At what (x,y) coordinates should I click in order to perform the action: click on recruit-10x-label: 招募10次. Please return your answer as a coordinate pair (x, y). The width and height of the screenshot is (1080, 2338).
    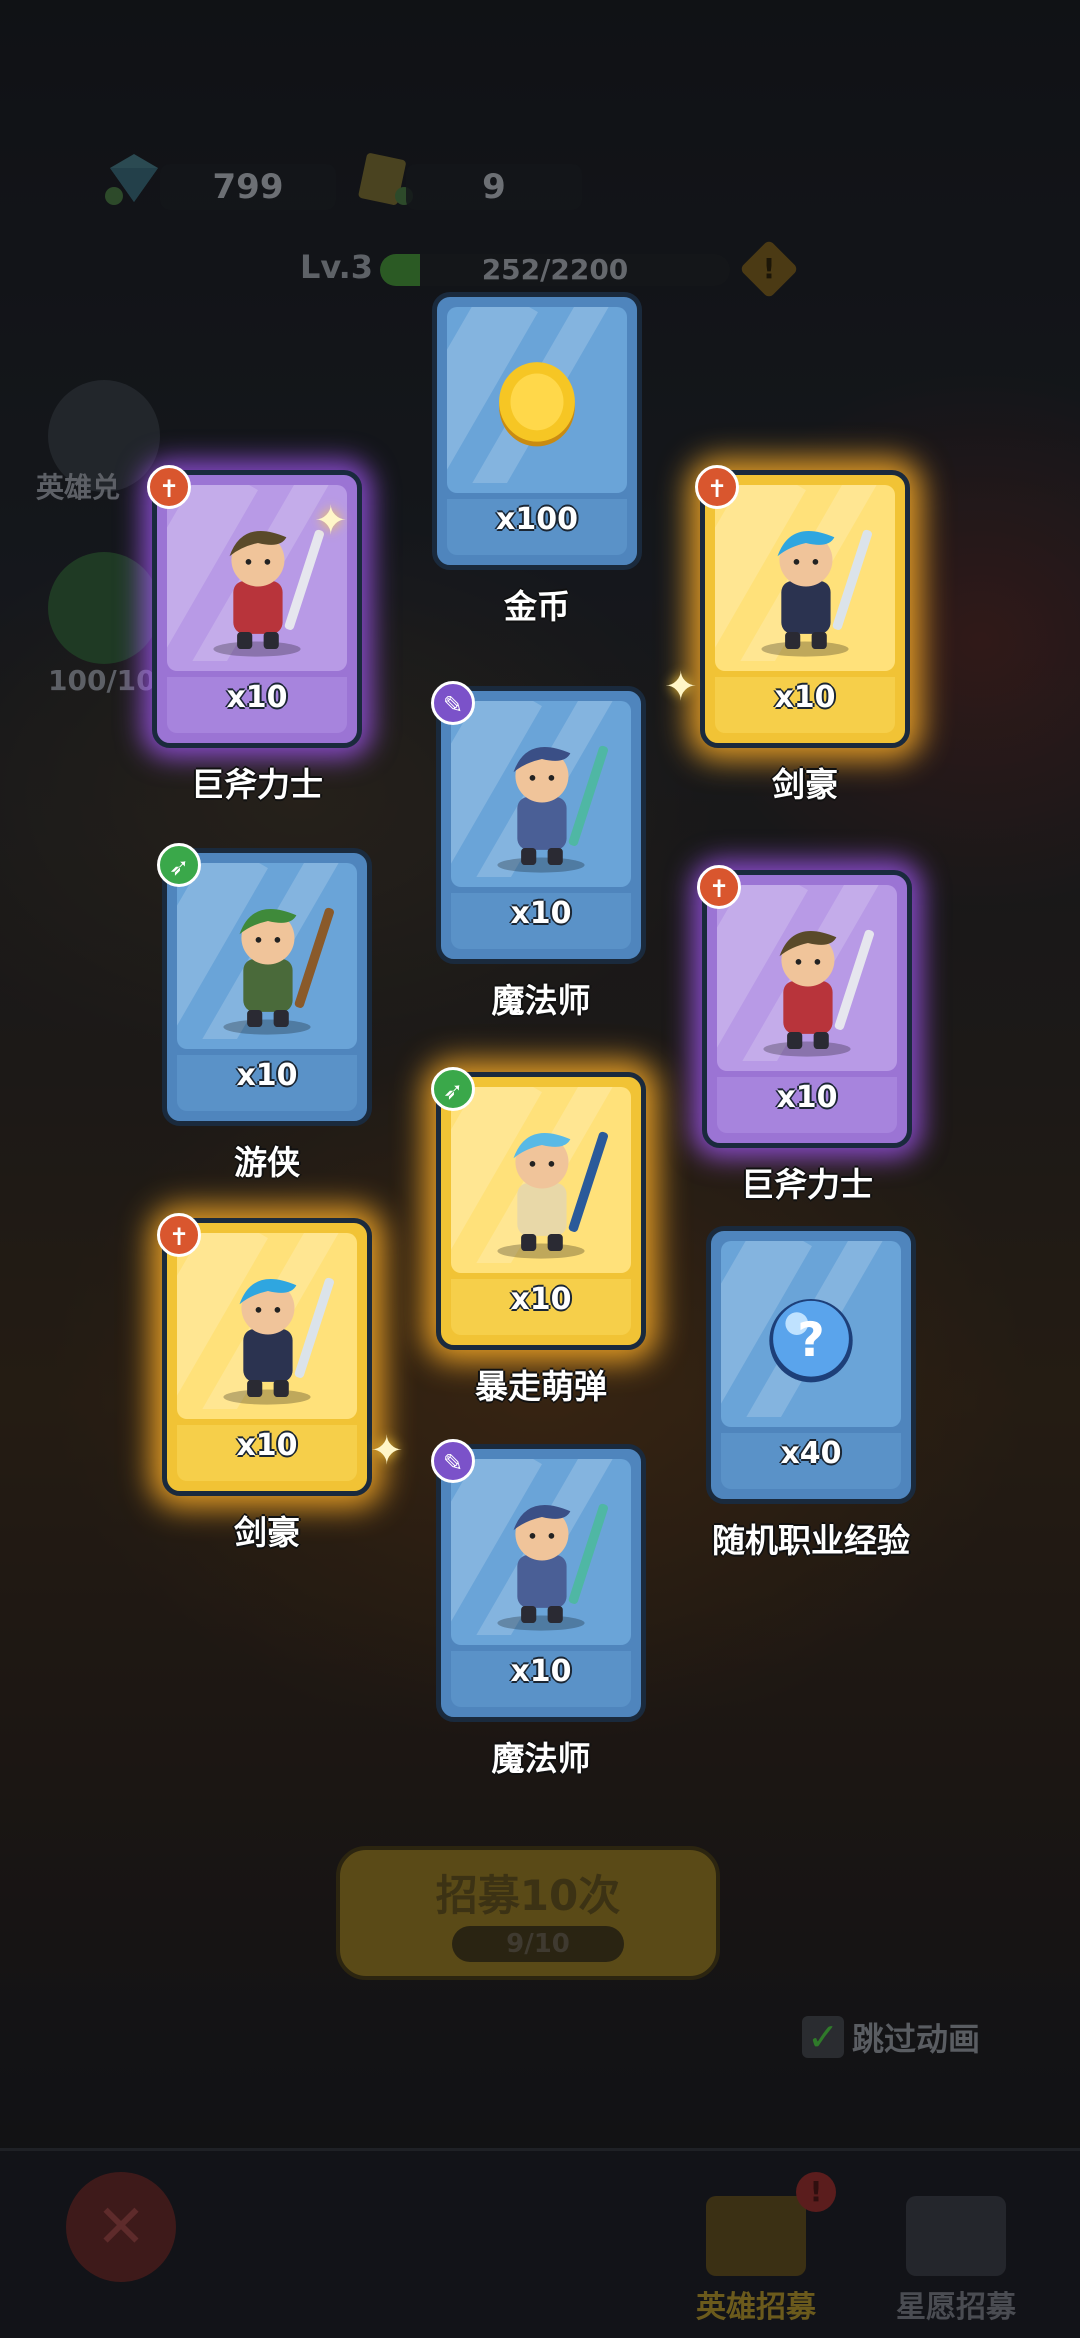
    Looking at the image, I should click on (528, 1895).